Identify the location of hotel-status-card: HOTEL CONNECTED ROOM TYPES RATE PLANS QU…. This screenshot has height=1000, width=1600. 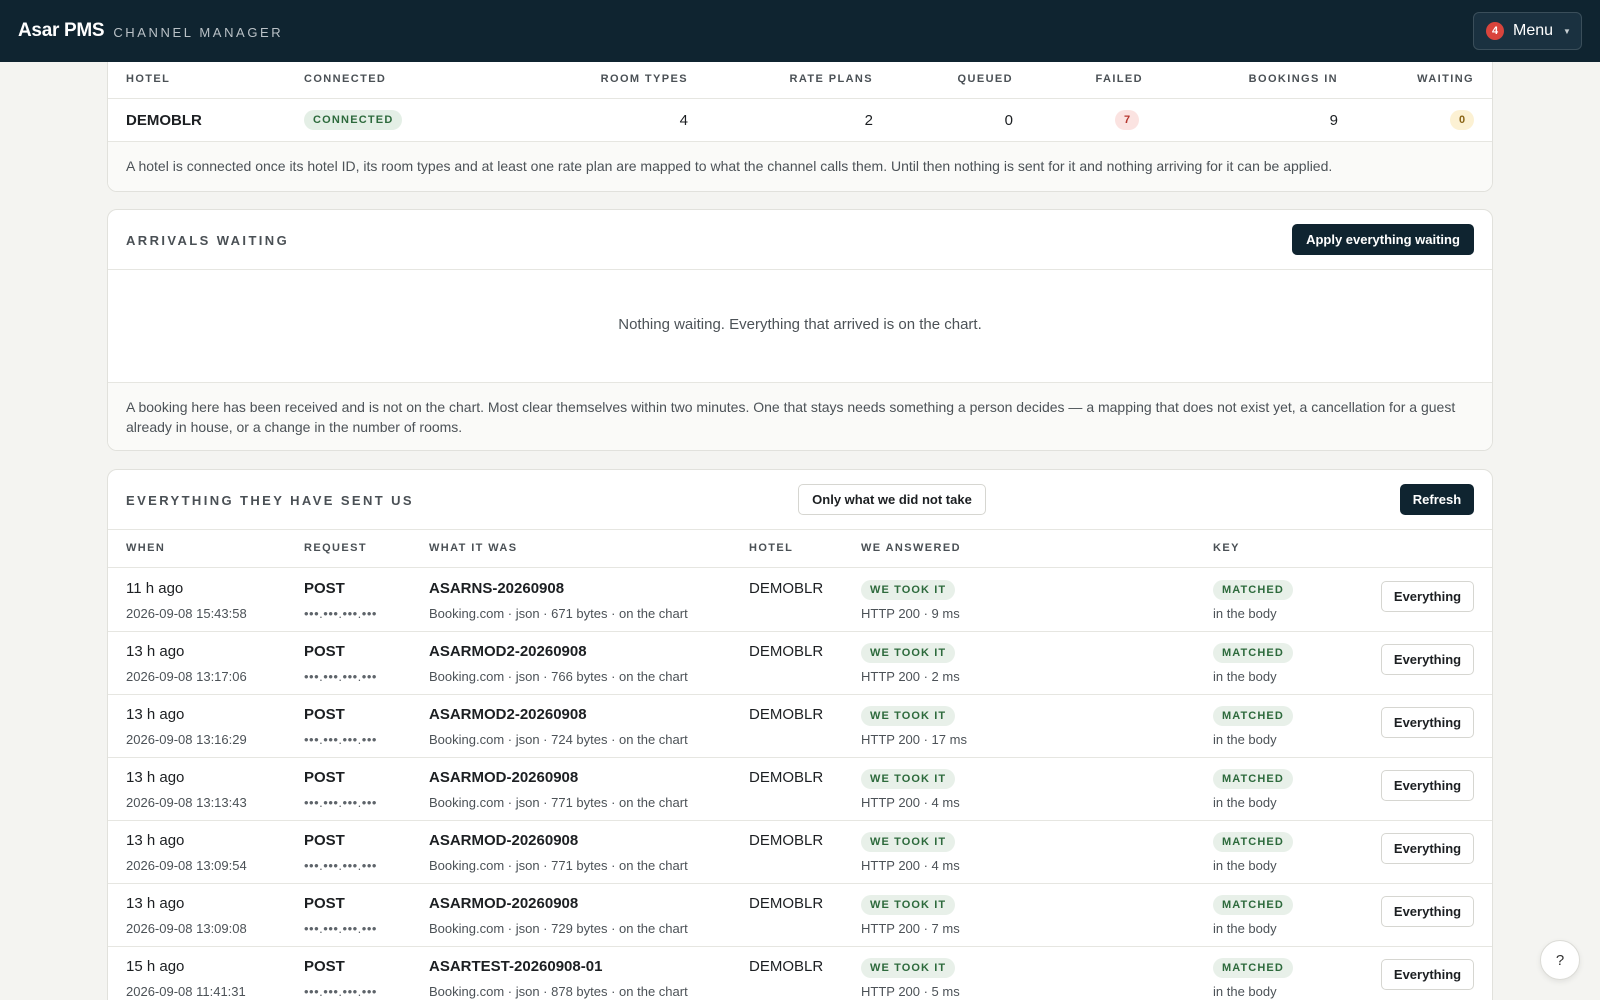
(800, 117).